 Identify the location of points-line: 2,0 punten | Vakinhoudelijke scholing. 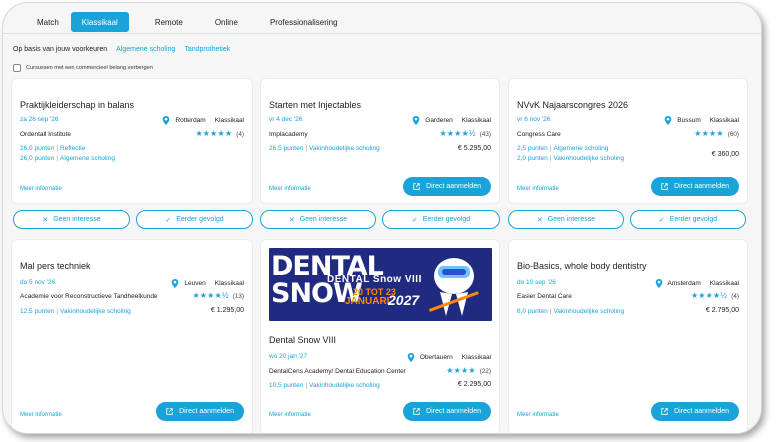
(571, 158).